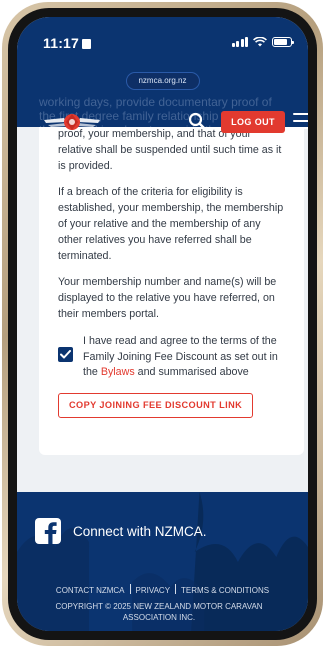 This screenshot has height=648, width=325. Describe the element at coordinates (156, 406) in the screenshot. I see `copy-discount-link-button: COPY JOINING FEE DISCOUNT LINK` at that location.